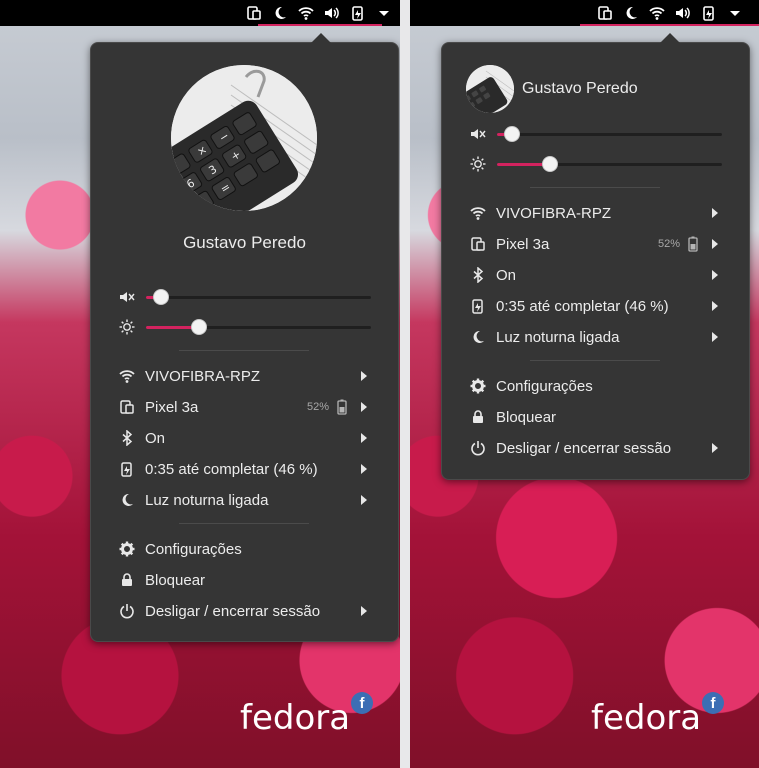 The width and height of the screenshot is (759, 768). I want to click on settings-label: Configurações, so click(193, 549).